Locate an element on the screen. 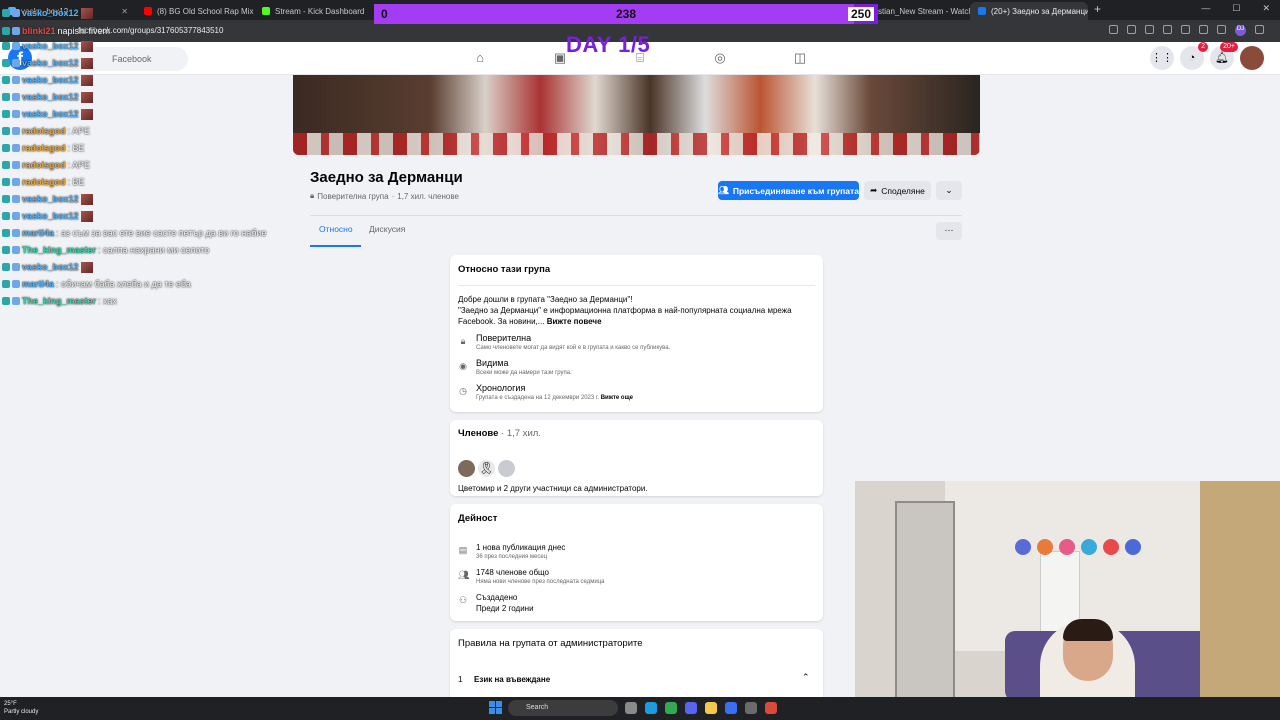 The image size is (1280, 720). see-more-link: Вижте повече is located at coordinates (574, 321).